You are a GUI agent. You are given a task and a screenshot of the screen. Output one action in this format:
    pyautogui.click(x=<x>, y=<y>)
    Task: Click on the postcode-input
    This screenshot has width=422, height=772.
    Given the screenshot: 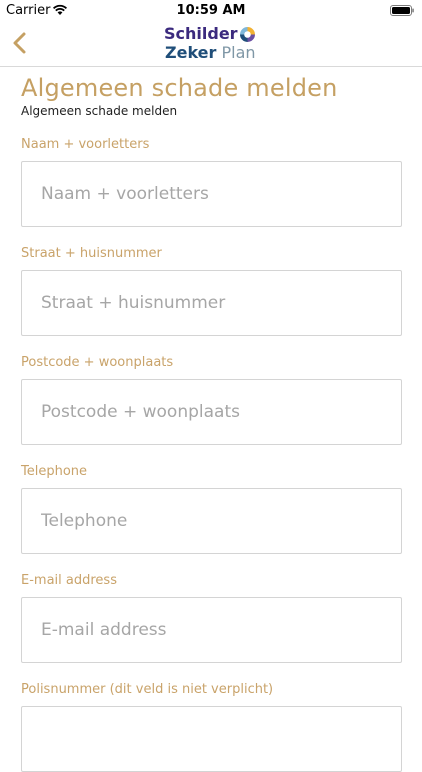 What is the action you would take?
    pyautogui.click(x=211, y=412)
    